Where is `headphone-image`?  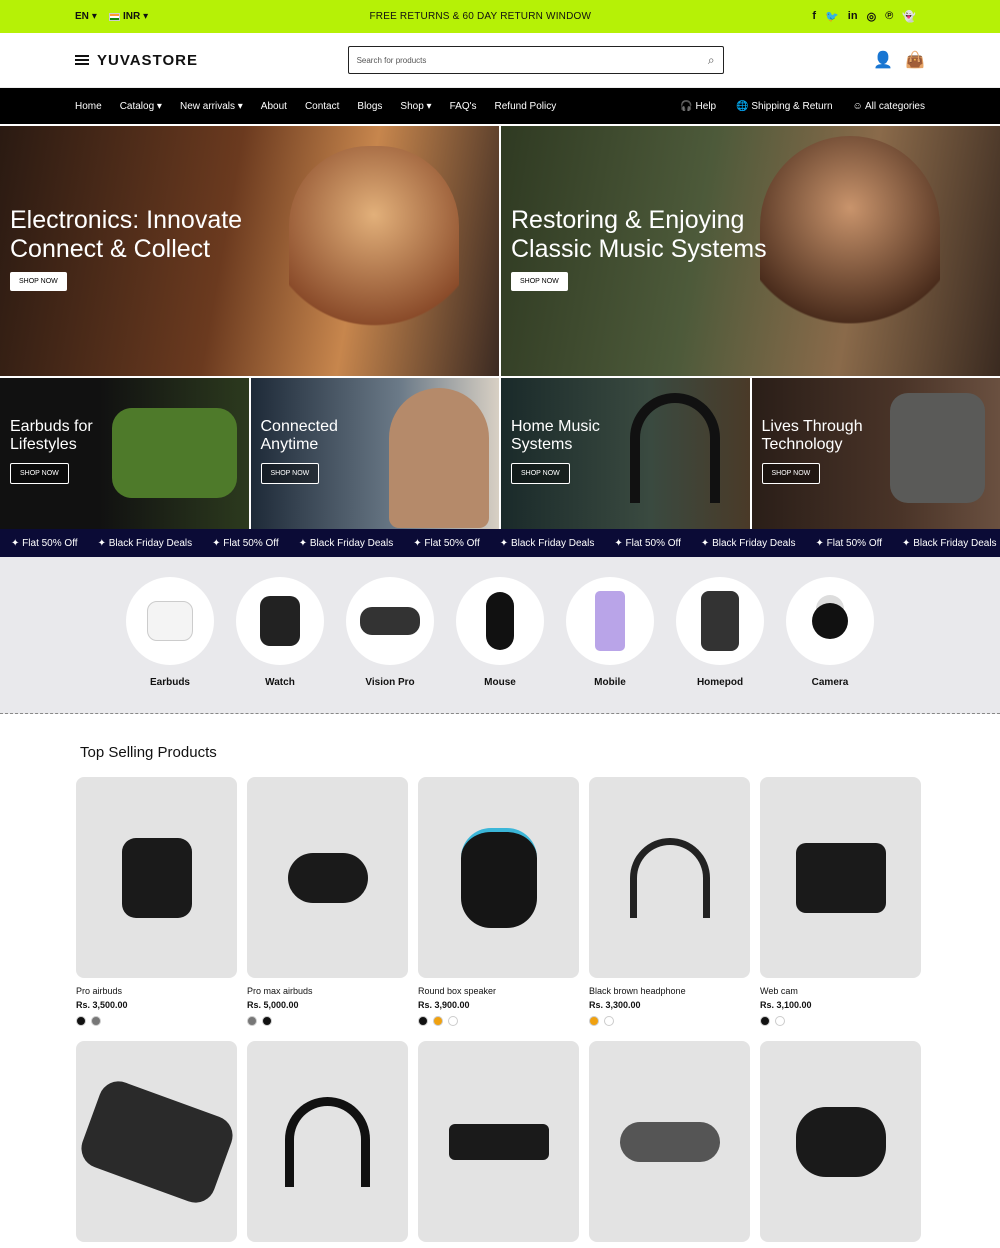 headphone-image is located at coordinates (327, 1141).